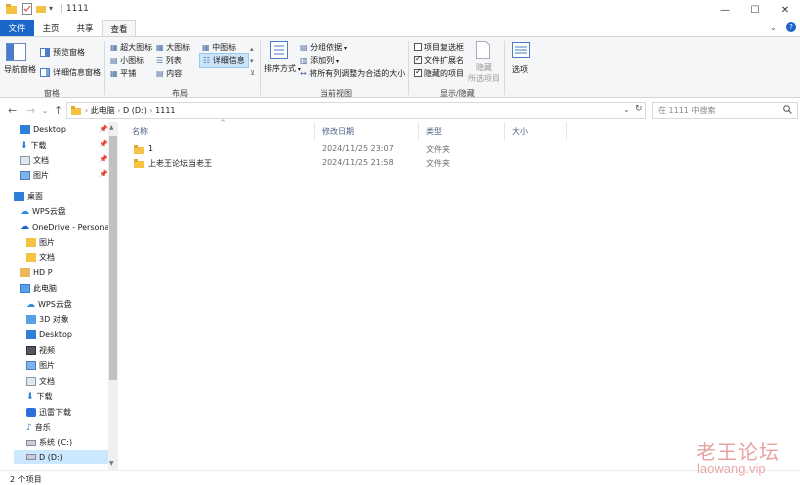 Image resolution: width=800 pixels, height=485 pixels. What do you see at coordinates (131, 47) in the screenshot?
I see `layout-extra-large-icons: ▦ 超大图标` at bounding box center [131, 47].